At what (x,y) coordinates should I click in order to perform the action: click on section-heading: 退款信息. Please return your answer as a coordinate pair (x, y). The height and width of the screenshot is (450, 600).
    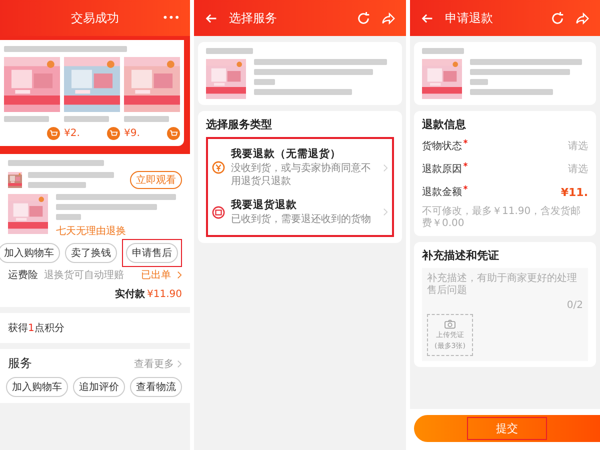
    Looking at the image, I should click on (444, 124).